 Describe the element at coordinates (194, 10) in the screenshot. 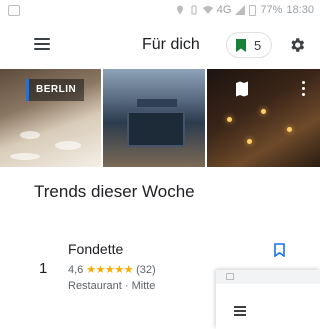

I see `vibrate-icon` at that location.